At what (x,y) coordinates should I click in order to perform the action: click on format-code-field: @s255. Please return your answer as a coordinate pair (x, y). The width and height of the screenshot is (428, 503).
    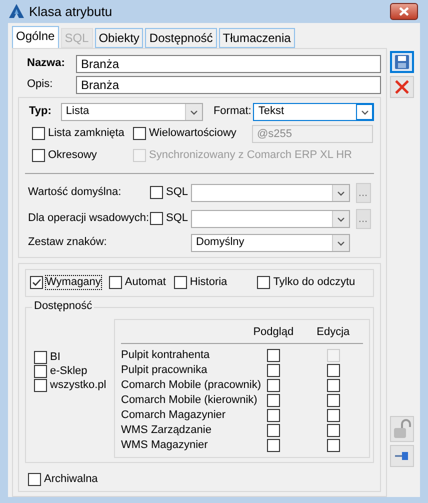
    Looking at the image, I should click on (312, 133).